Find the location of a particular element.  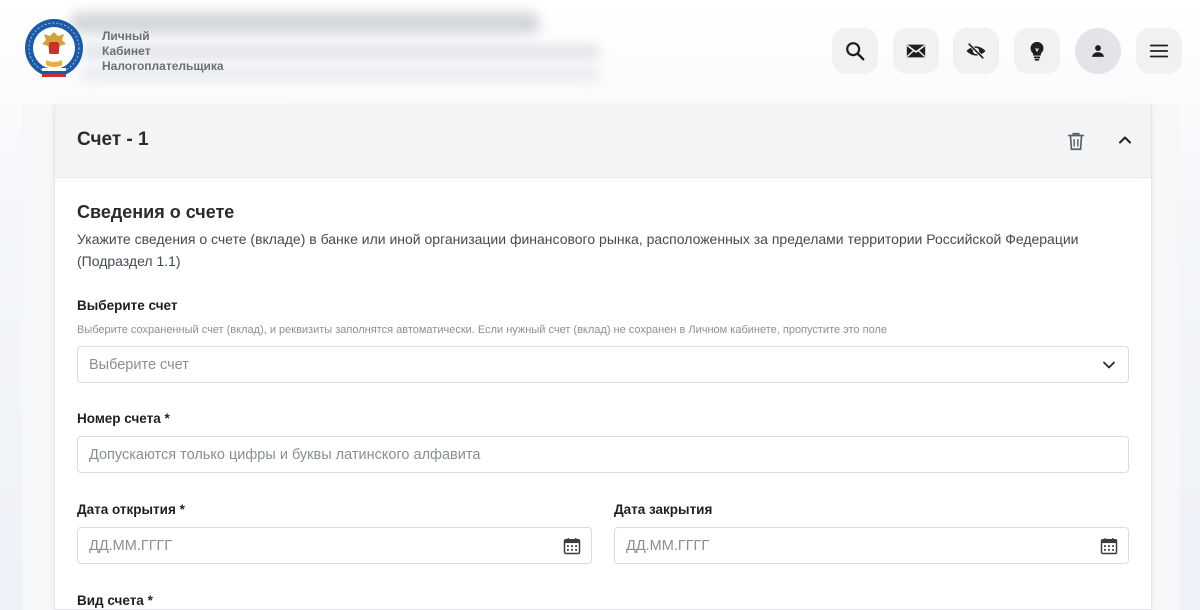

chevron-up-icon is located at coordinates (1125, 140).